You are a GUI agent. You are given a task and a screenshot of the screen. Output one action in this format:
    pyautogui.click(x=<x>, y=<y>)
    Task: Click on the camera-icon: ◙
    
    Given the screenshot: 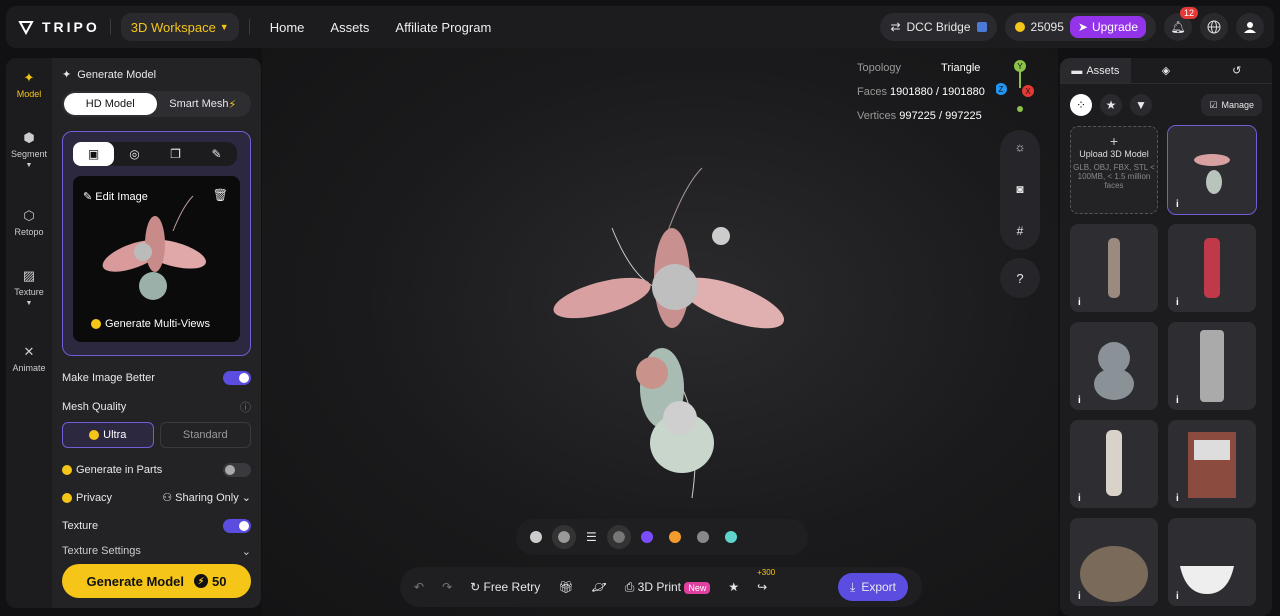 What is the action you would take?
    pyautogui.click(x=1020, y=189)
    